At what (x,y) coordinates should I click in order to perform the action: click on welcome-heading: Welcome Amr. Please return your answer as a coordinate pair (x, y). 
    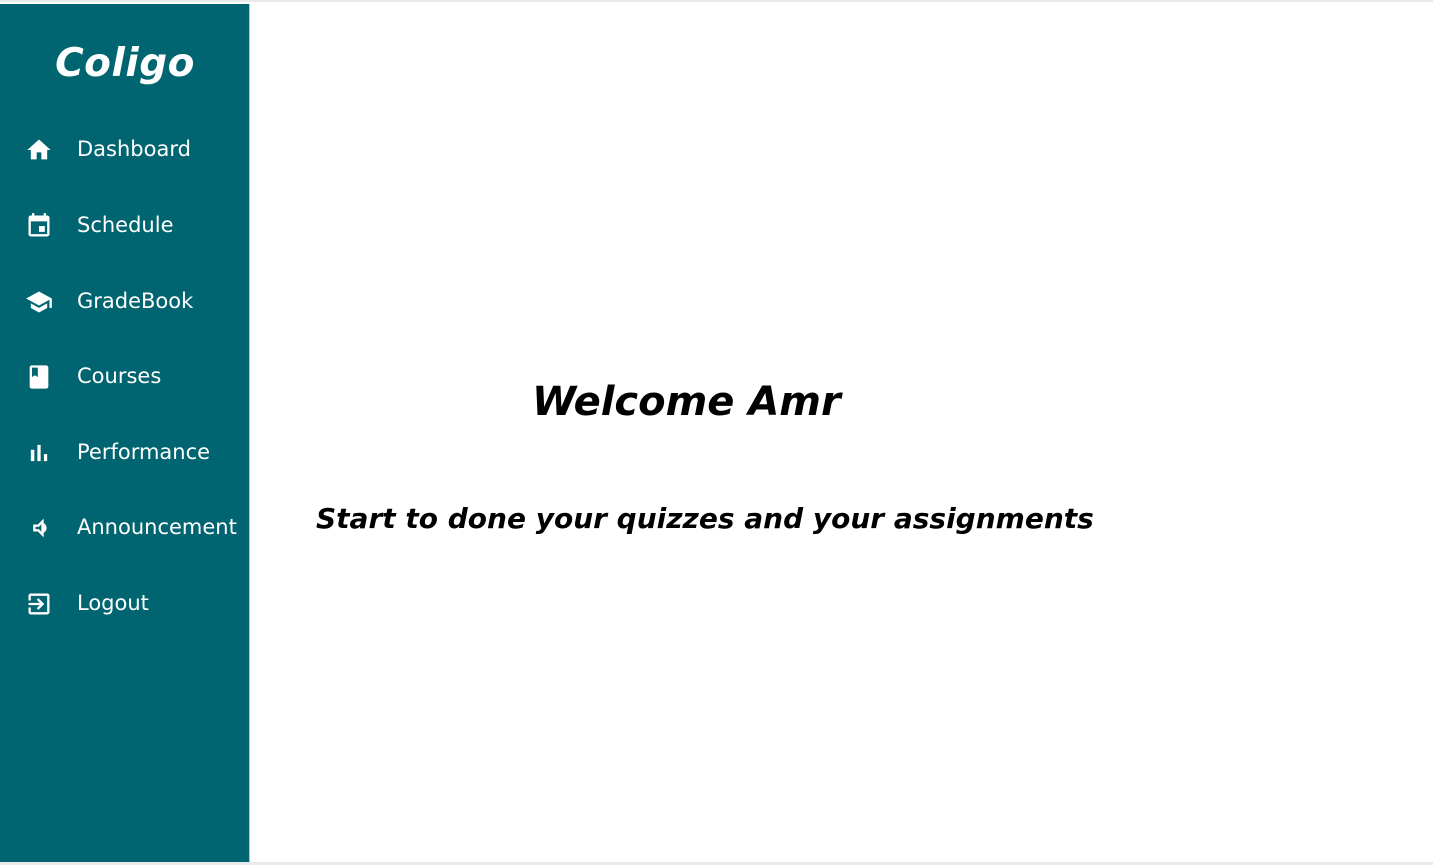
    Looking at the image, I should click on (686, 402).